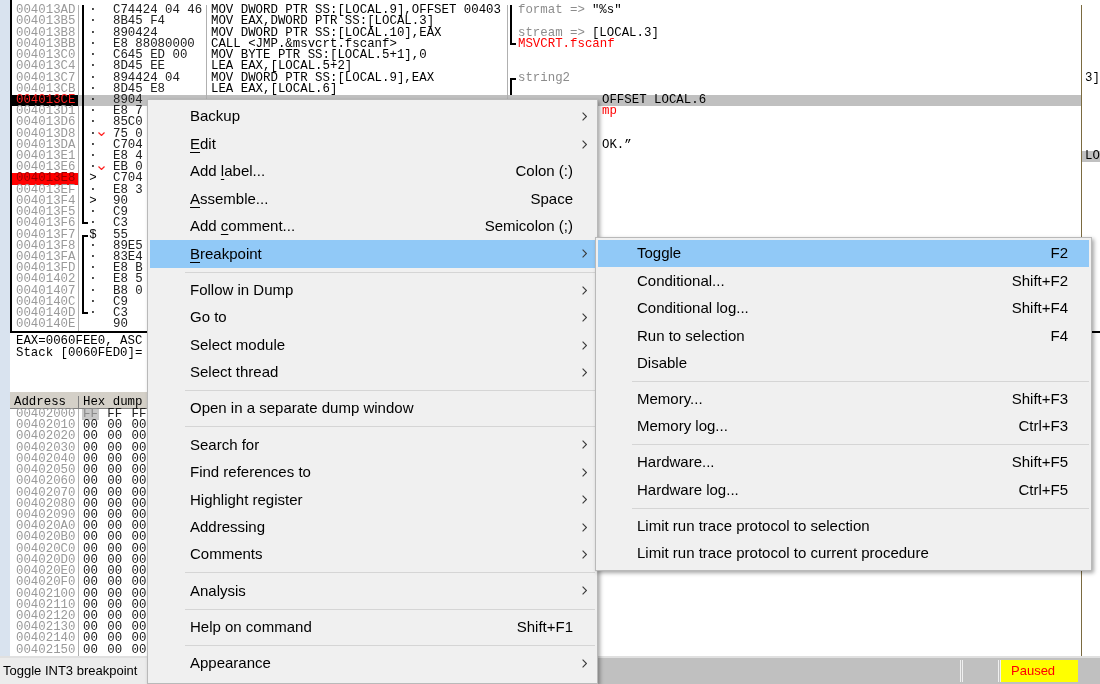 This screenshot has width=1100, height=684. Describe the element at coordinates (566, 44) in the screenshot. I see `comment-text: MSVCRT.fscanf` at that location.